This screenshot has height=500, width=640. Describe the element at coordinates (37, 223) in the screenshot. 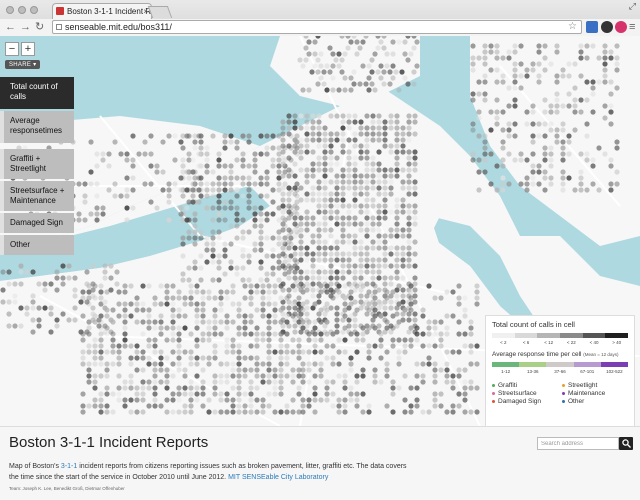

I see `menu-damaged-sign: Damaged Sign` at that location.